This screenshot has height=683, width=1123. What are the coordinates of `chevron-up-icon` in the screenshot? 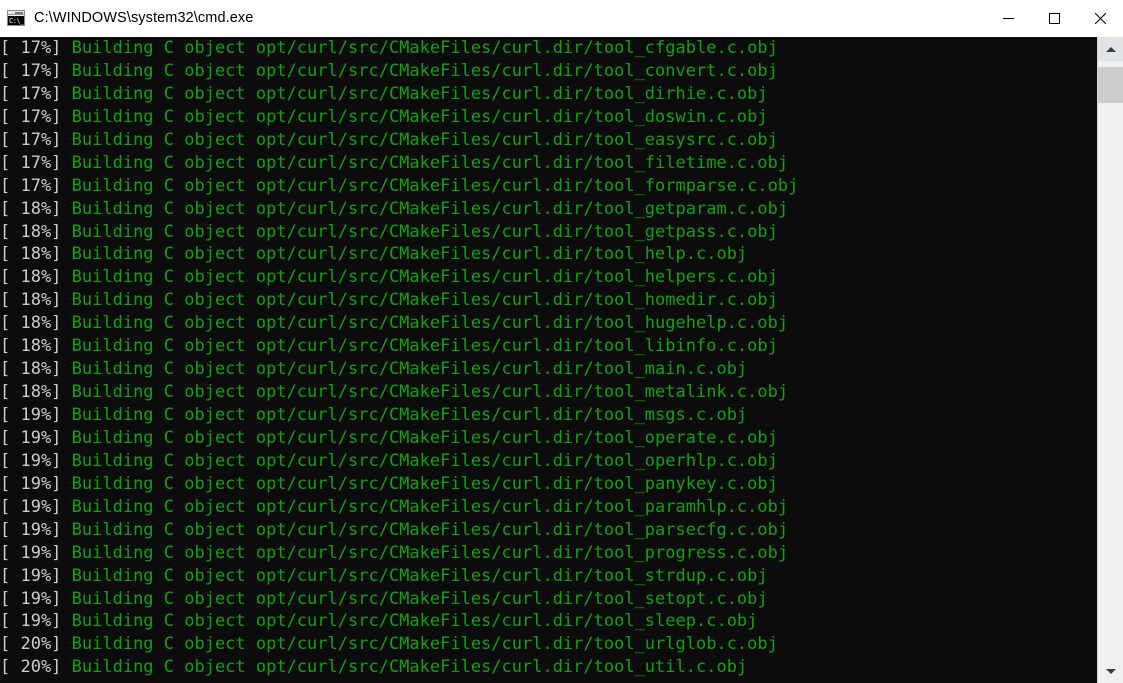 It's located at (1110, 49).